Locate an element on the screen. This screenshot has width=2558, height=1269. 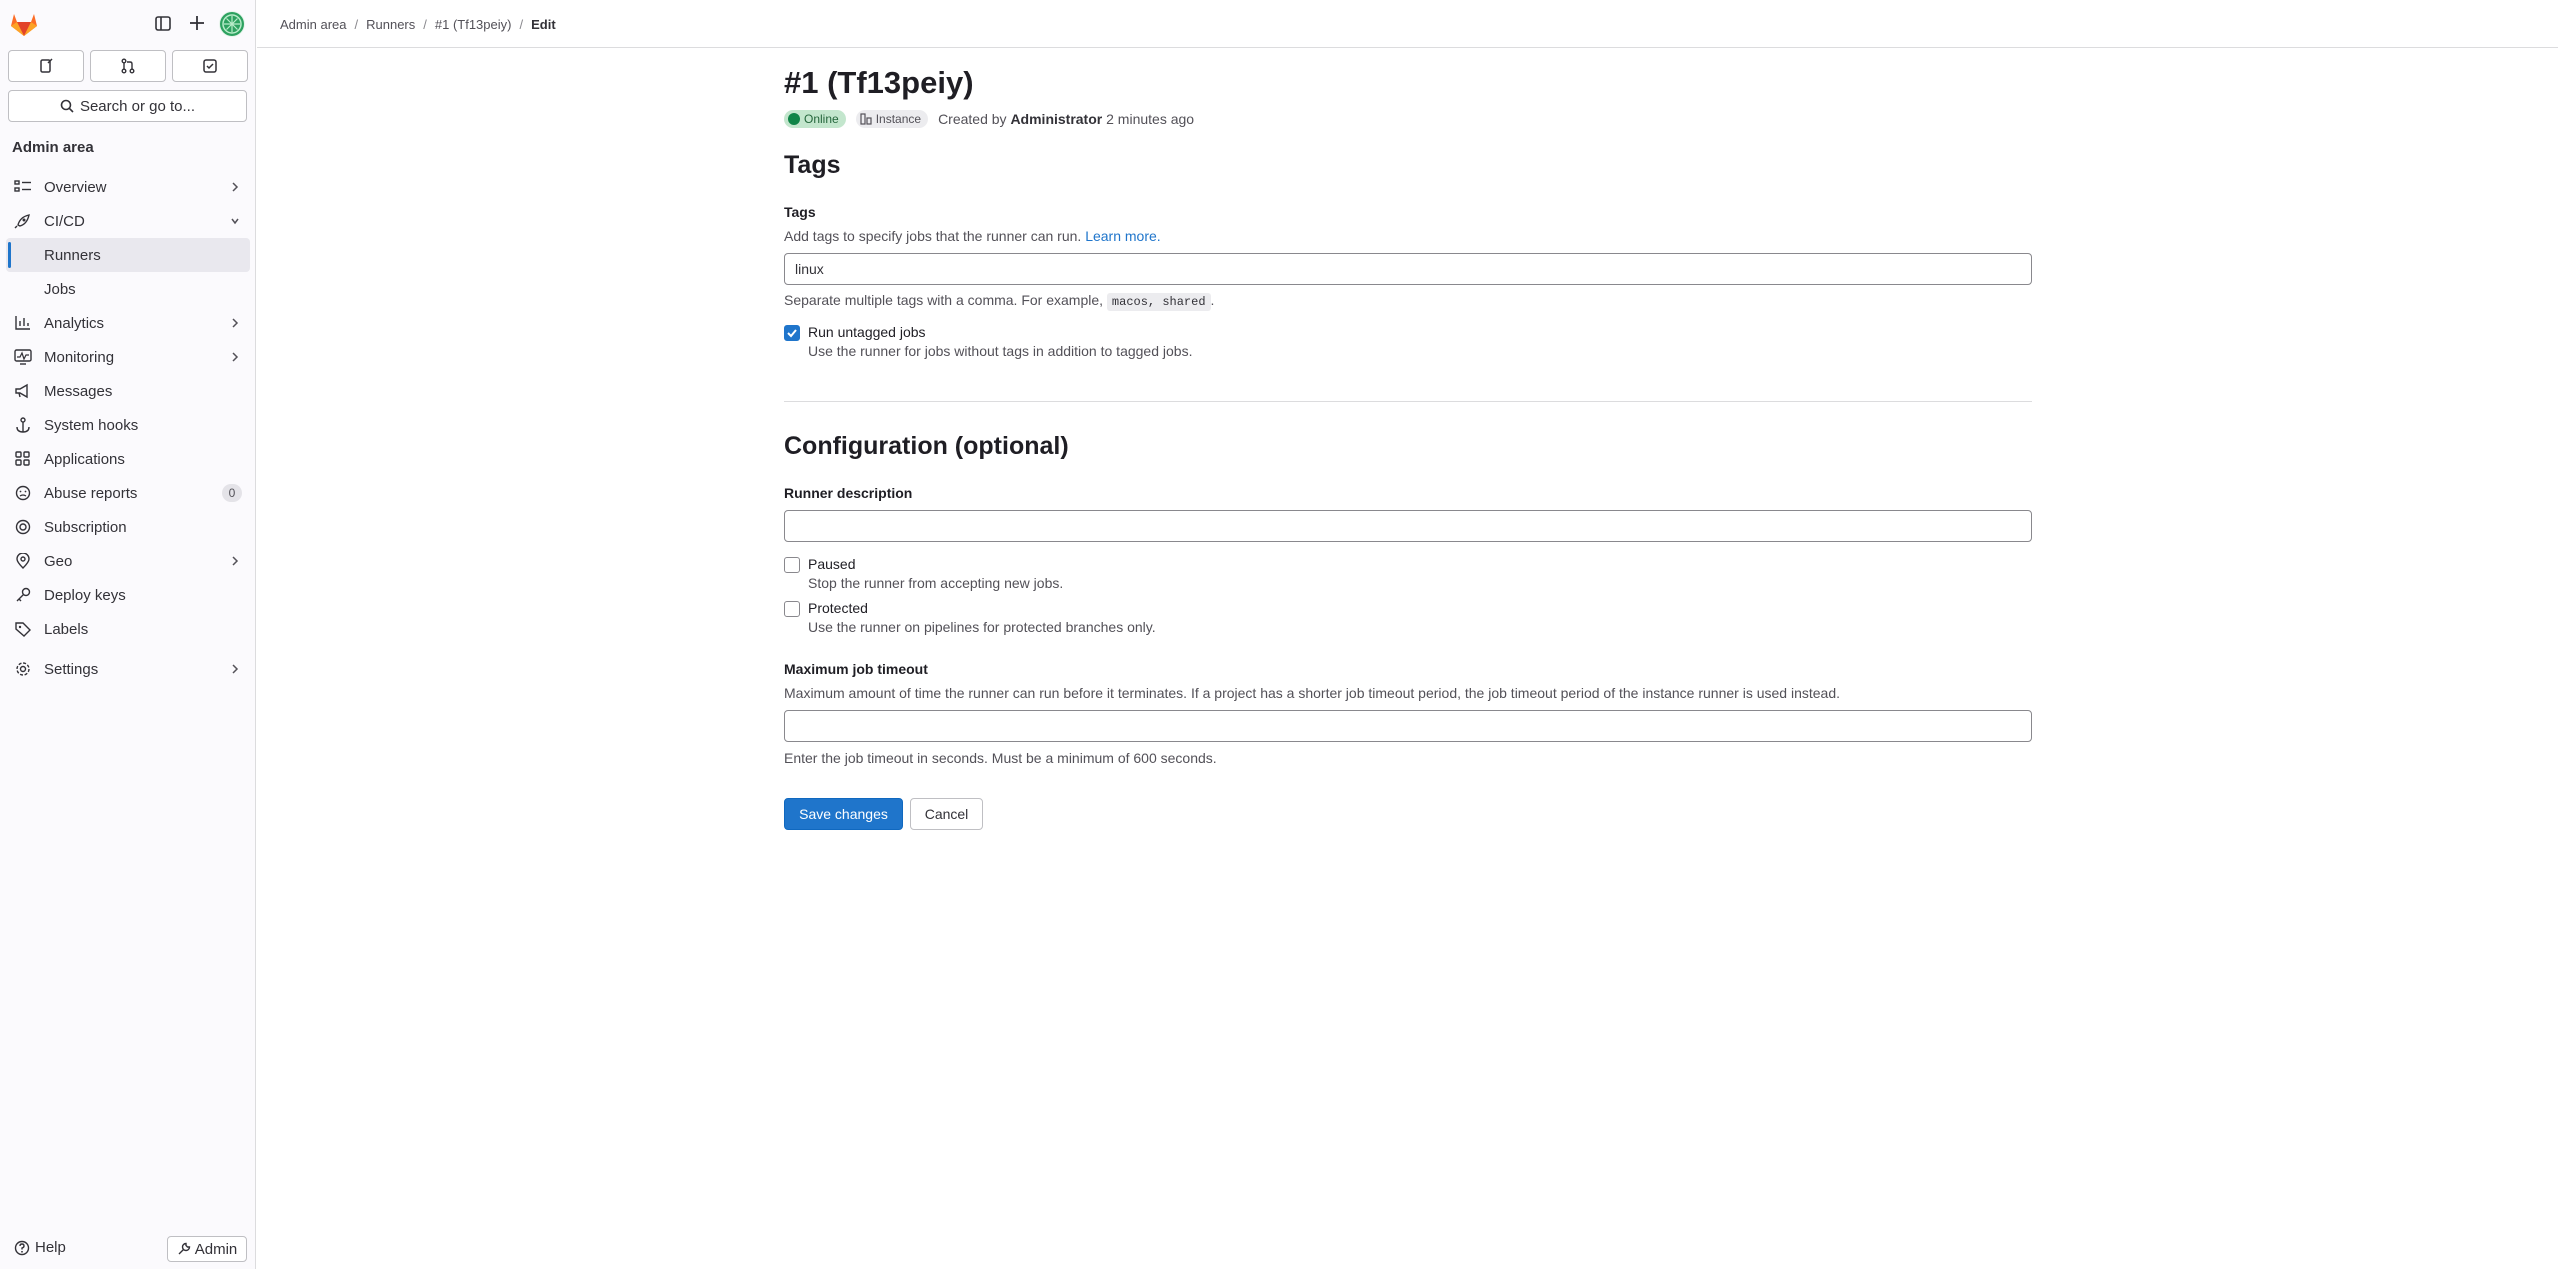
tags-heading: Tags is located at coordinates (812, 165).